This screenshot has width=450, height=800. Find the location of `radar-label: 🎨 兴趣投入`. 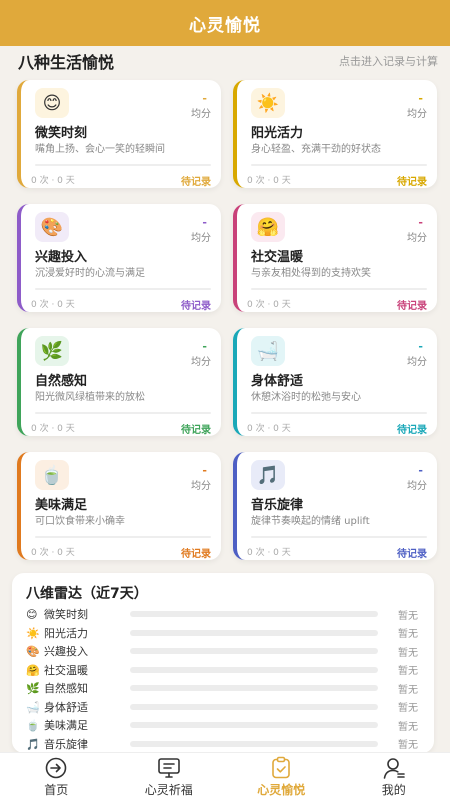

radar-label: 🎨 兴趣投入 is located at coordinates (78, 651).